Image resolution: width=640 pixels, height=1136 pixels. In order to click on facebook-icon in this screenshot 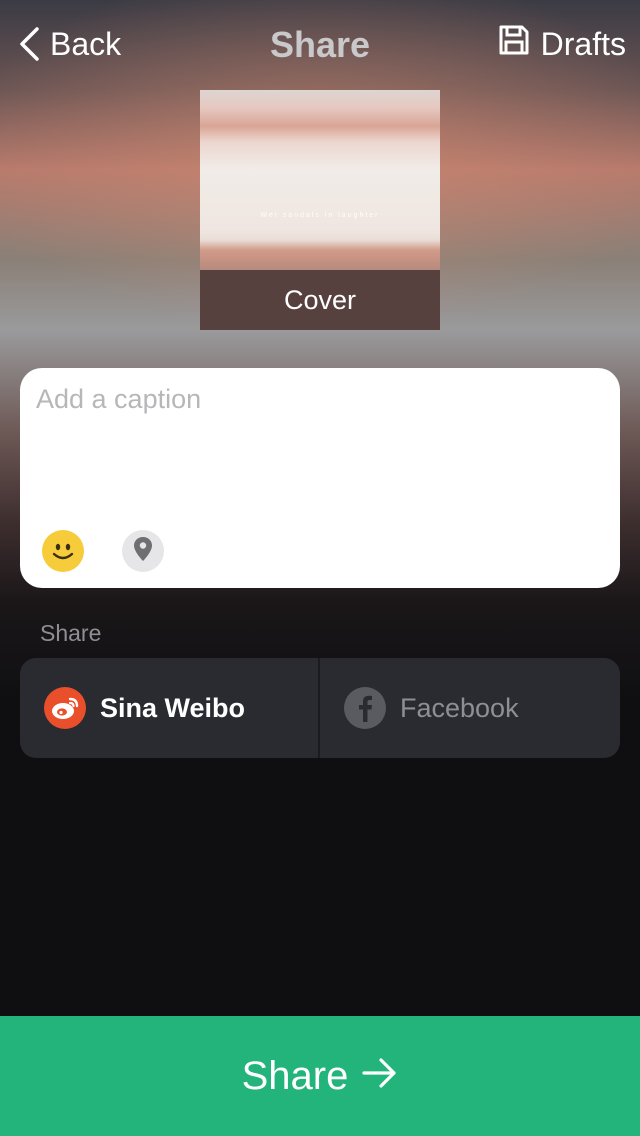, I will do `click(365, 708)`.